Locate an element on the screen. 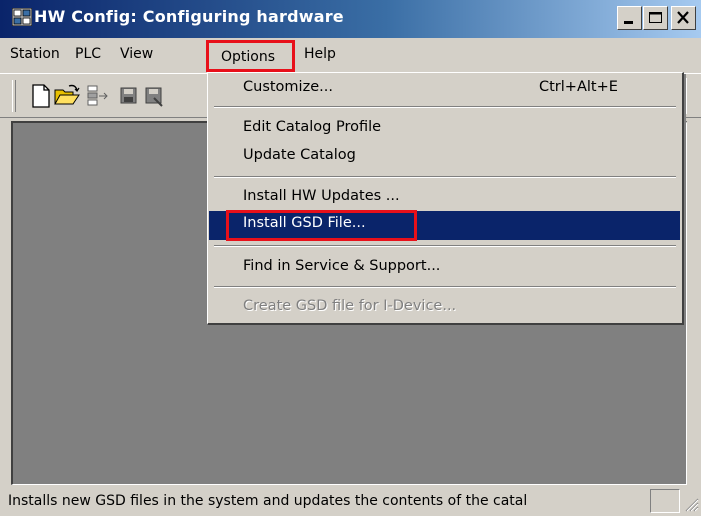 Image resolution: width=701 pixels, height=516 pixels. menu-view: View is located at coordinates (136, 54).